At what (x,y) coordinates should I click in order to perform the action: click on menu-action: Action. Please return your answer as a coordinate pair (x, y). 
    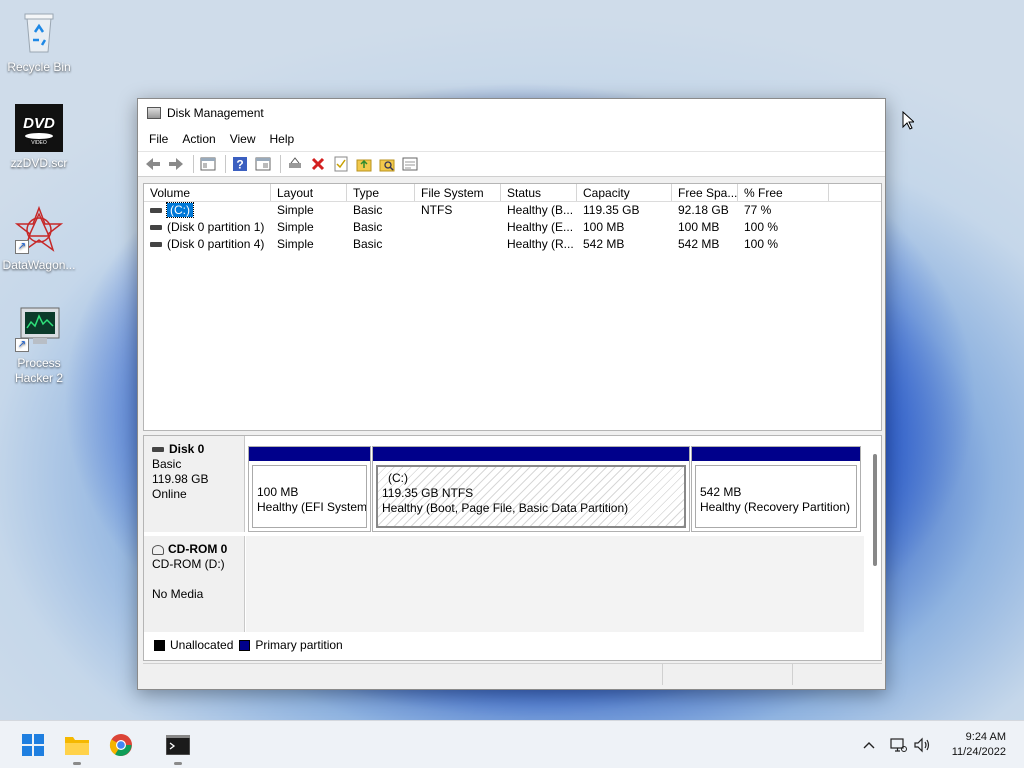
    Looking at the image, I should click on (198, 139).